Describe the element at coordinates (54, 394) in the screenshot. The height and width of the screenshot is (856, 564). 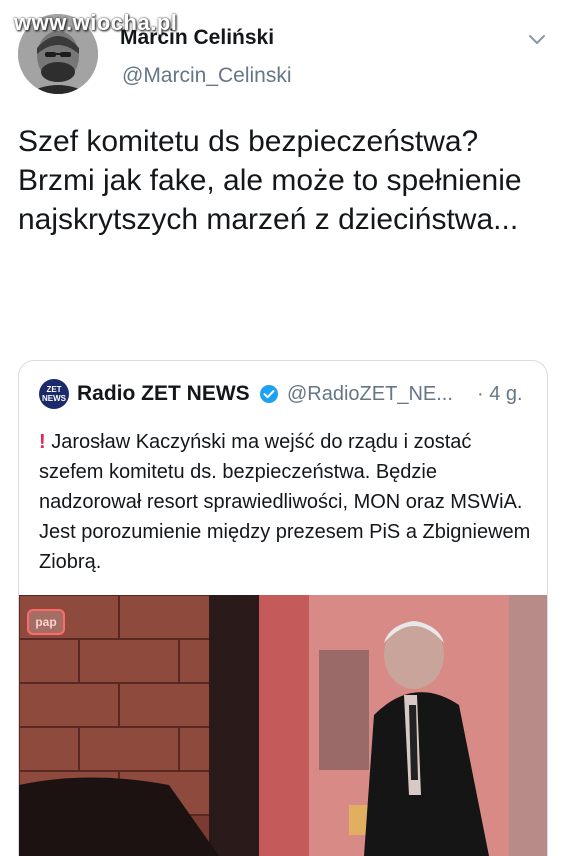
I see `radio-zet-logo: ZET NEWS` at that location.